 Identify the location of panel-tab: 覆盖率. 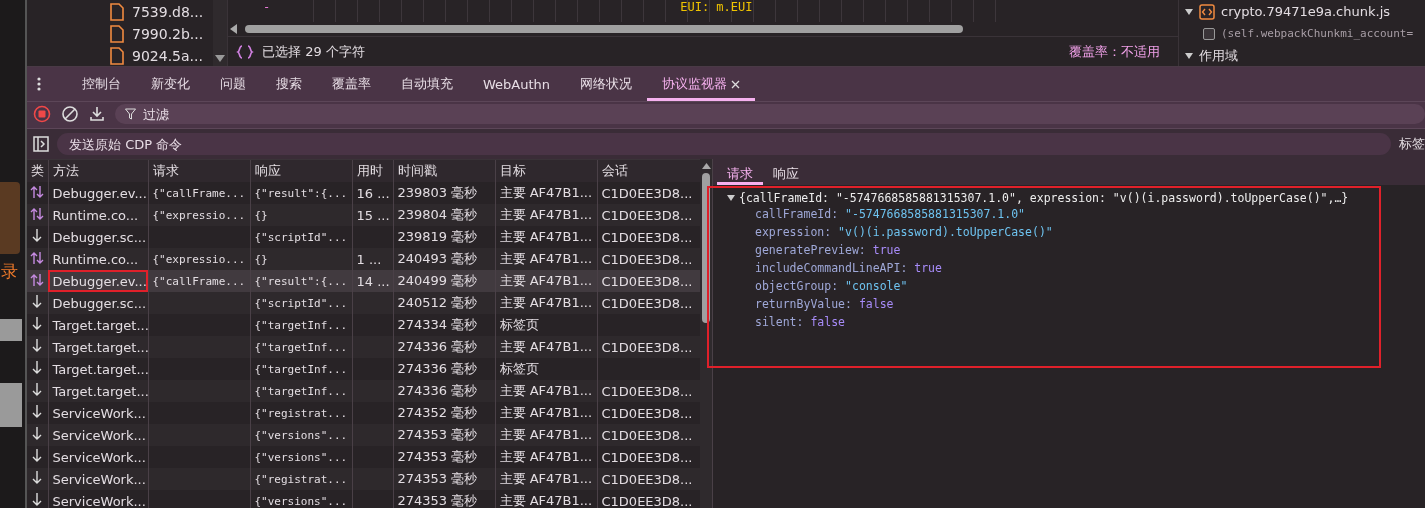
(351, 84).